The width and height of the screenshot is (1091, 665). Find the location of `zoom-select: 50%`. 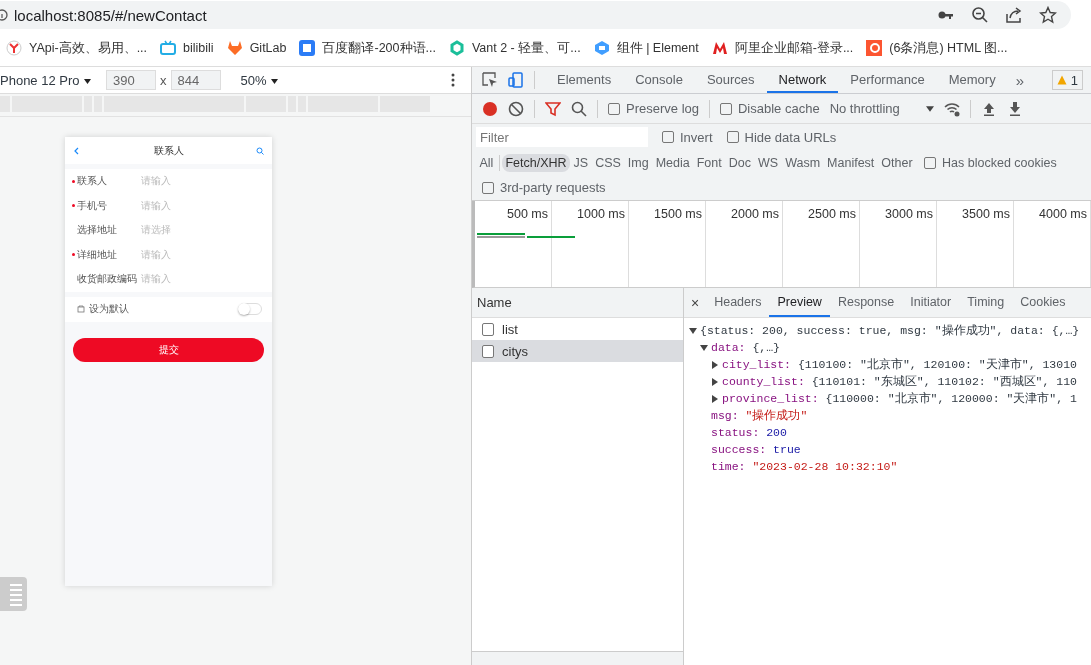

zoom-select: 50% is located at coordinates (259, 80).